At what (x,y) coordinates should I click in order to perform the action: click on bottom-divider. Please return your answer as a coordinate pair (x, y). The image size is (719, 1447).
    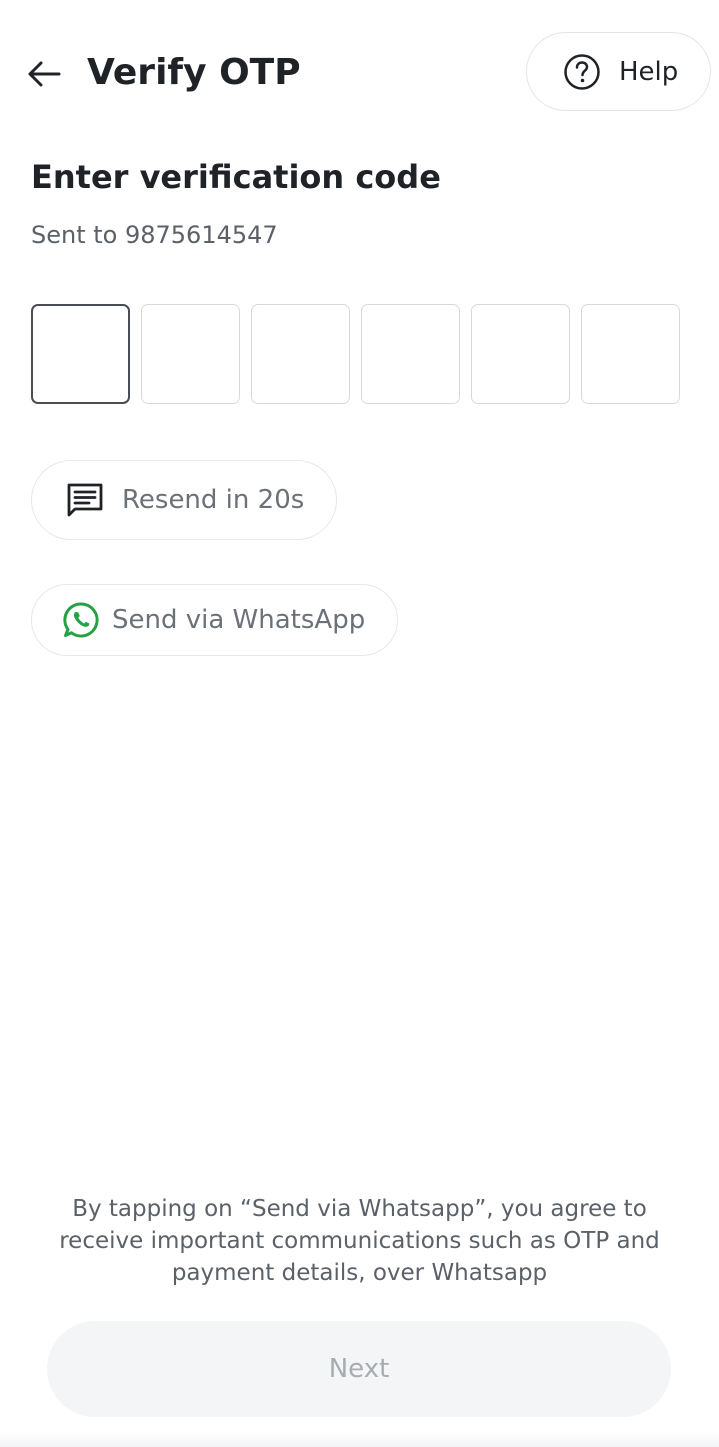
    Looking at the image, I should click on (359, 1439).